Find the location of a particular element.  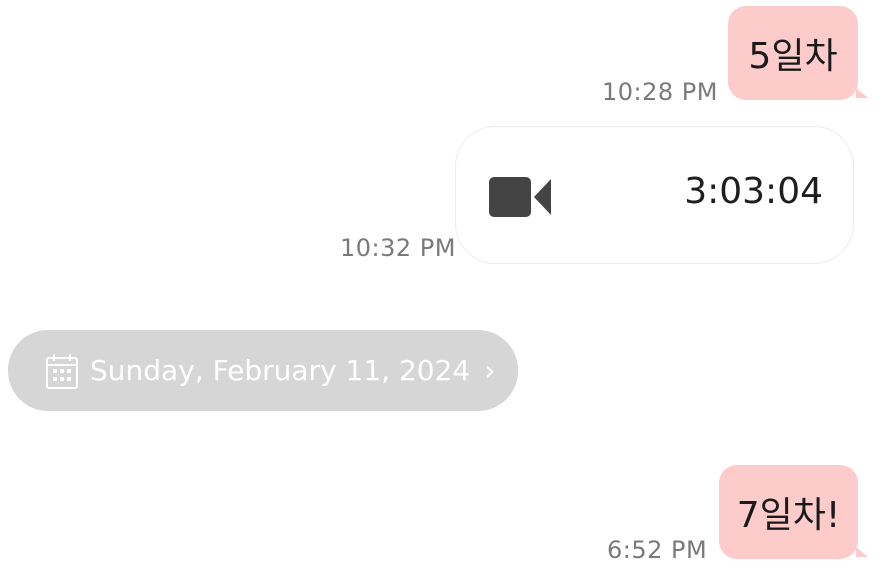

calendar-icon is located at coordinates (62, 371).